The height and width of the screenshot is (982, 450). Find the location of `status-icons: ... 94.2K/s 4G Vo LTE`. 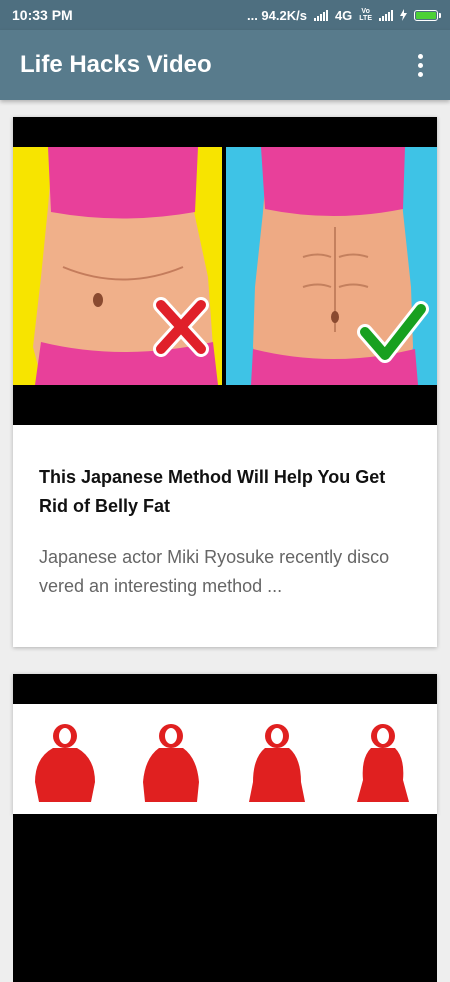

status-icons: ... 94.2K/s 4G Vo LTE is located at coordinates (343, 15).